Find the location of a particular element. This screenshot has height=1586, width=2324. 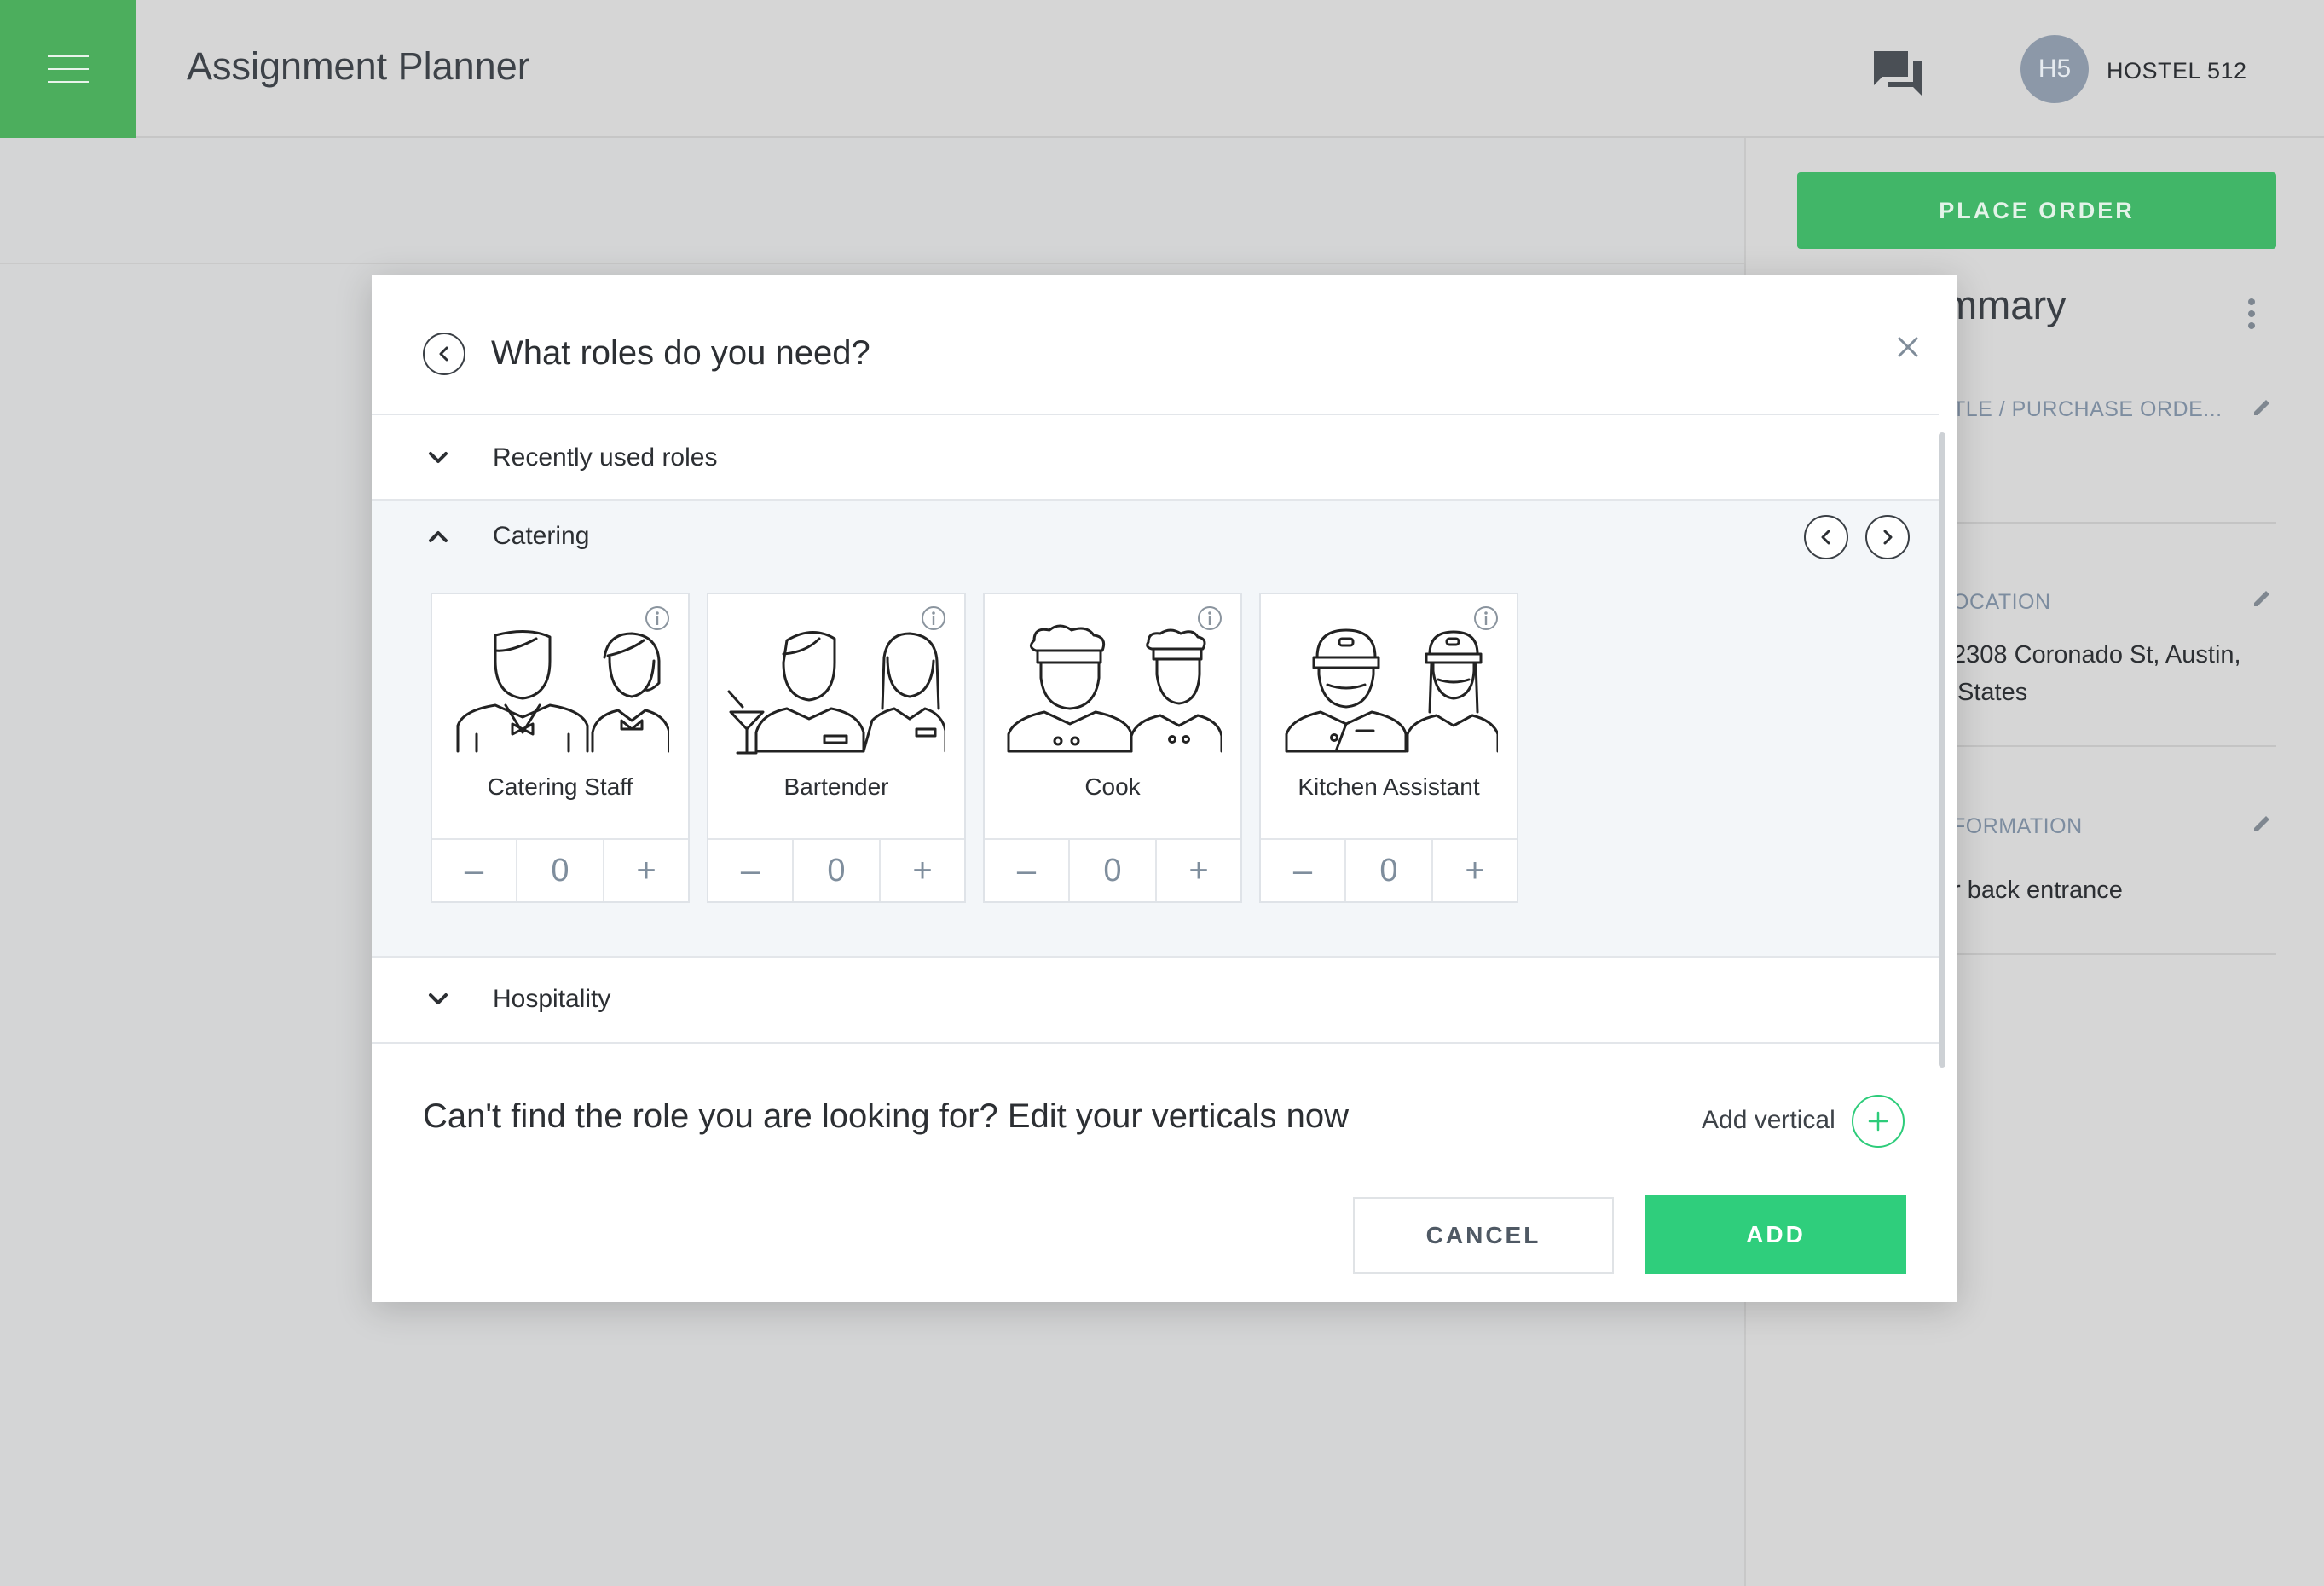

close-icon is located at coordinates (1908, 347).